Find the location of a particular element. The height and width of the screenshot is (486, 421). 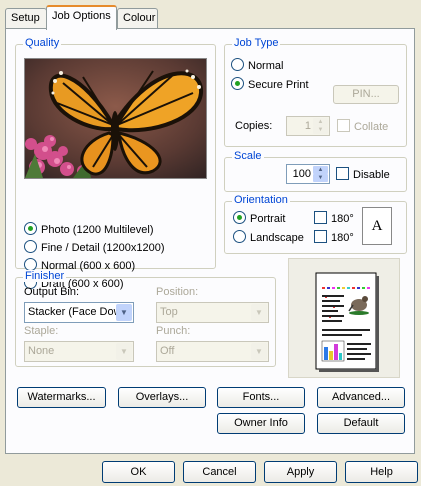

scale-group: Scale 100 ▲ ▼ Disable is located at coordinates (315, 171).